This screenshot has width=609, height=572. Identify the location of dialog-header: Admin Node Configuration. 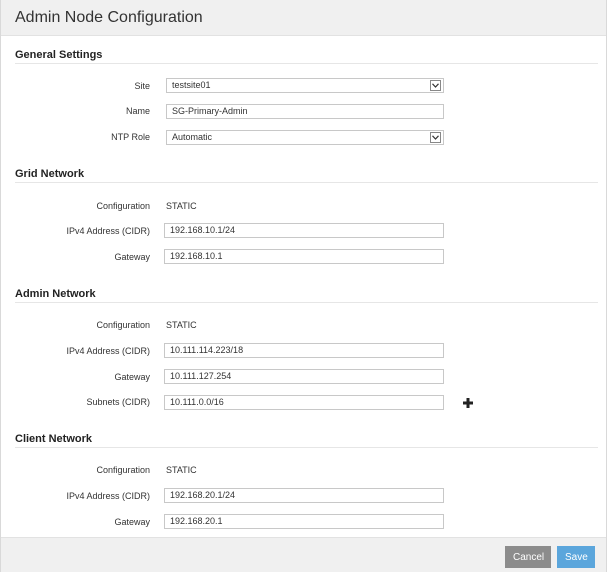
(303, 18).